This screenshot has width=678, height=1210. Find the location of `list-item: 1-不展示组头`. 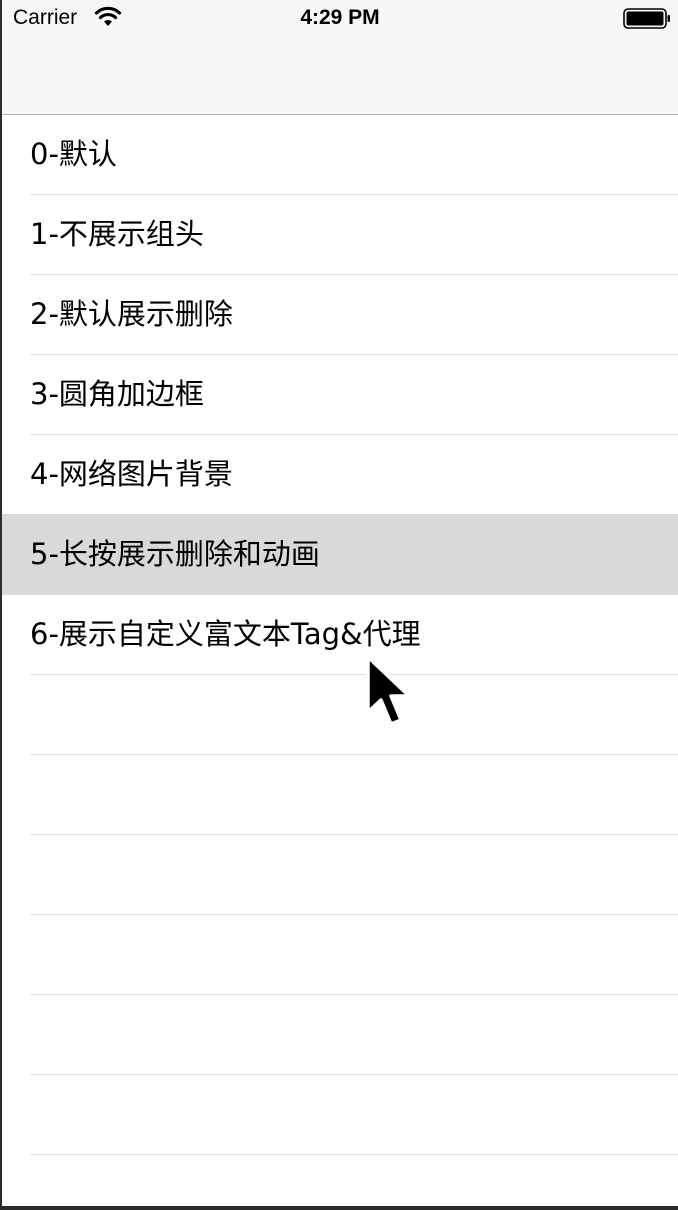

list-item: 1-不展示组头 is located at coordinates (354, 235).